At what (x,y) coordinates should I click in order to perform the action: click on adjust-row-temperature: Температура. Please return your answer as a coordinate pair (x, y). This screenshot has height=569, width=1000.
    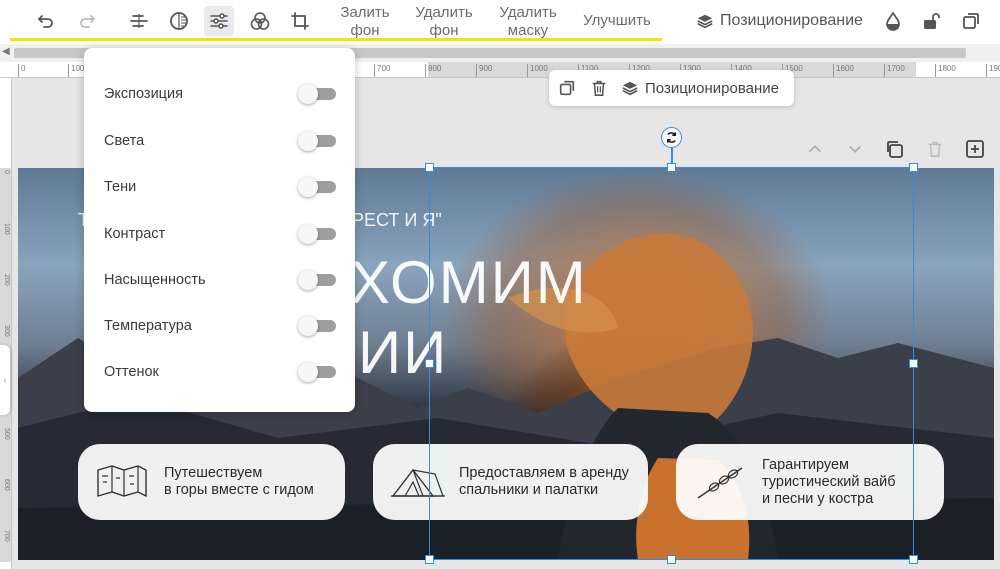
    Looking at the image, I should click on (220, 326).